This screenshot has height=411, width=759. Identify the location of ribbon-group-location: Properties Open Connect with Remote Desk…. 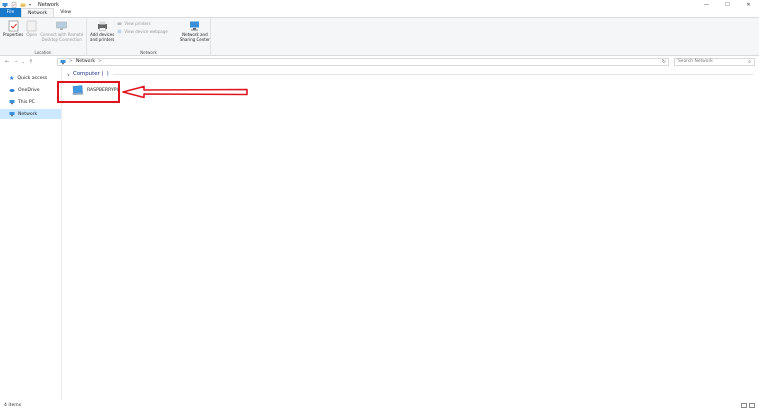
(43, 37).